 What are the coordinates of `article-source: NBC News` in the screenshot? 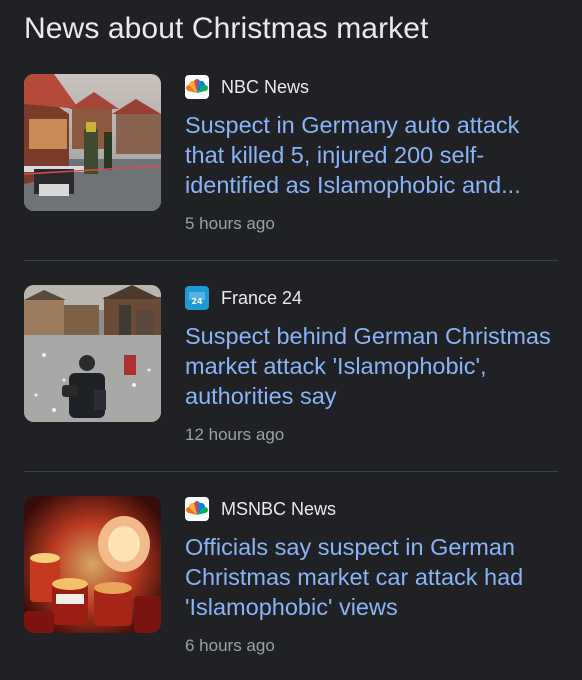 It's located at (247, 87).